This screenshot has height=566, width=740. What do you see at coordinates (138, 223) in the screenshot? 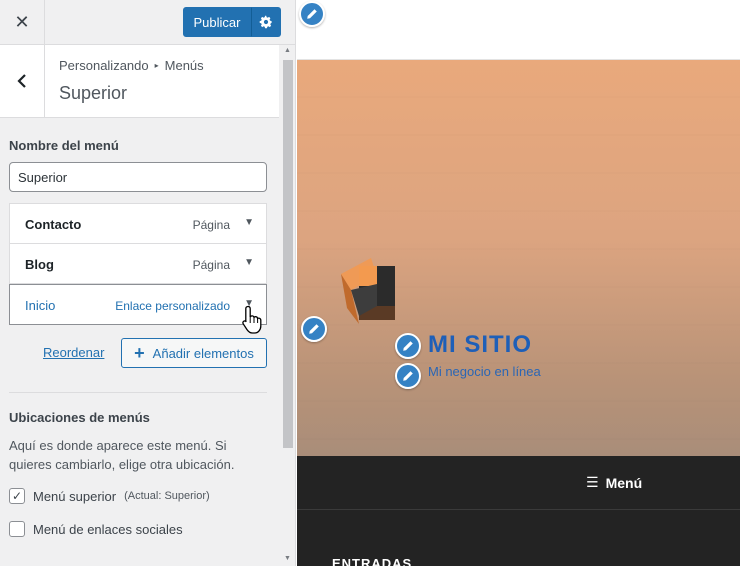
I see `menu-item-contacto: Contacto Página ▼` at bounding box center [138, 223].